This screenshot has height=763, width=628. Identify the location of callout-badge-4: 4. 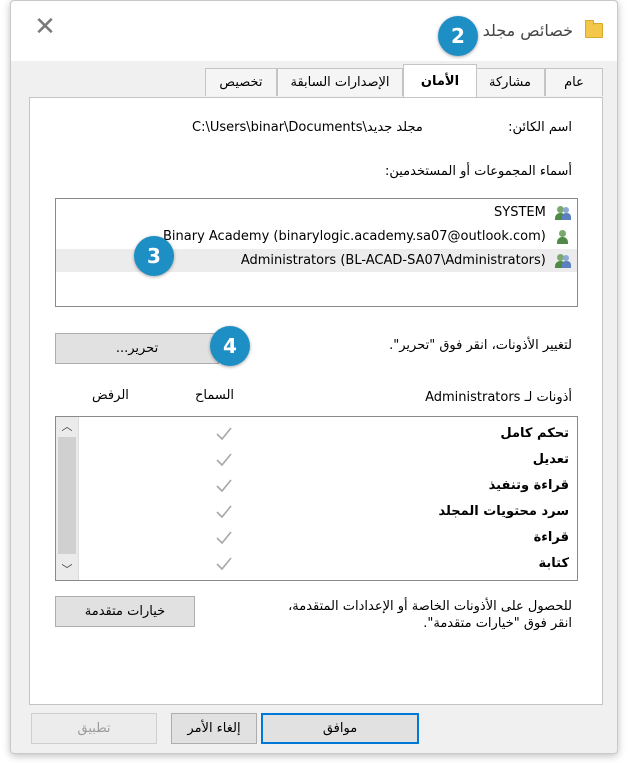
(230, 346).